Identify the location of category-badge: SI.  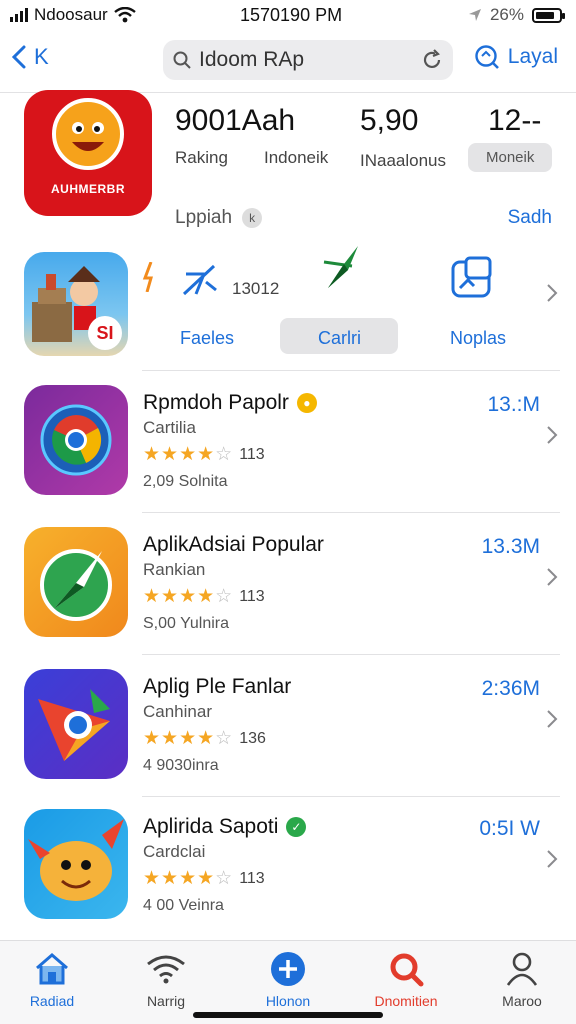
(105, 333).